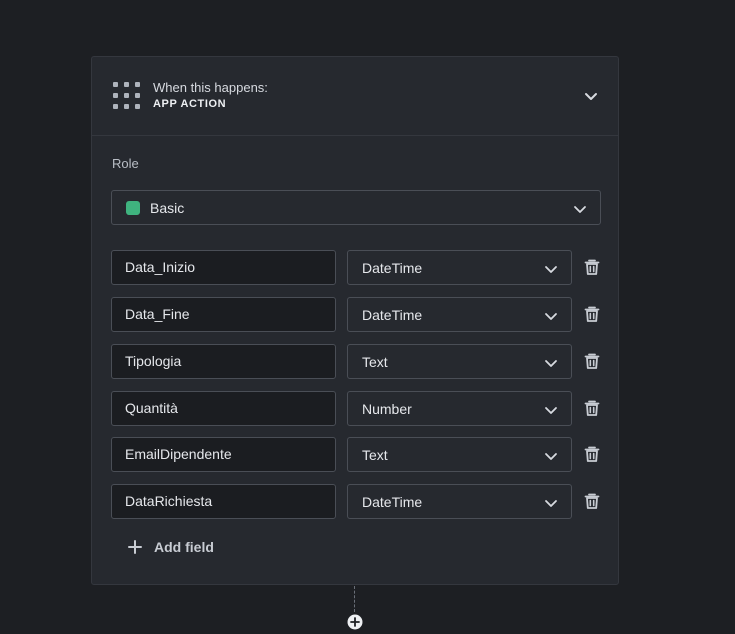  Describe the element at coordinates (127, 96) in the screenshot. I see `grid-dots-icon` at that location.